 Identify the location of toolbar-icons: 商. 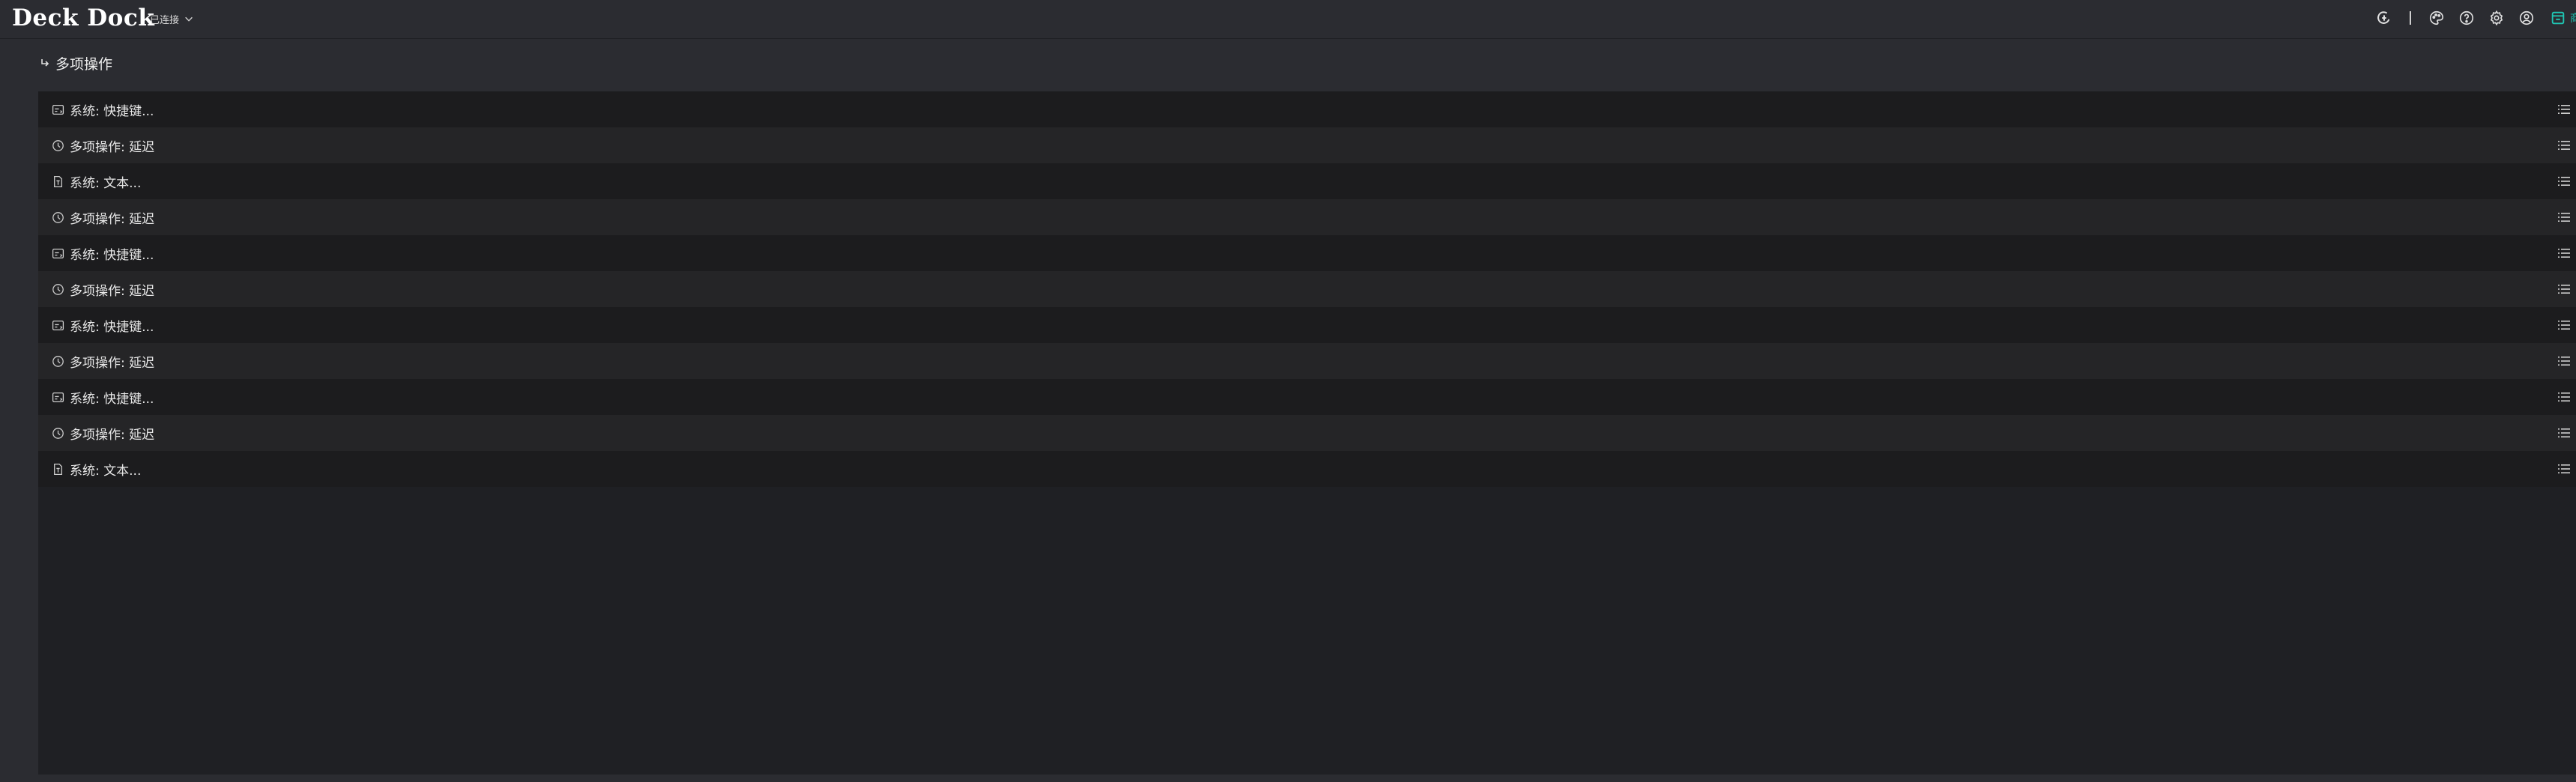
(2470, 17).